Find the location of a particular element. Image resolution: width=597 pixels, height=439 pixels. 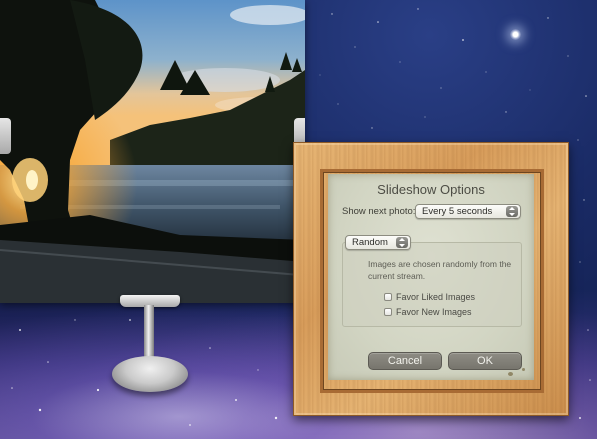

mode-value: Random is located at coordinates (370, 242).